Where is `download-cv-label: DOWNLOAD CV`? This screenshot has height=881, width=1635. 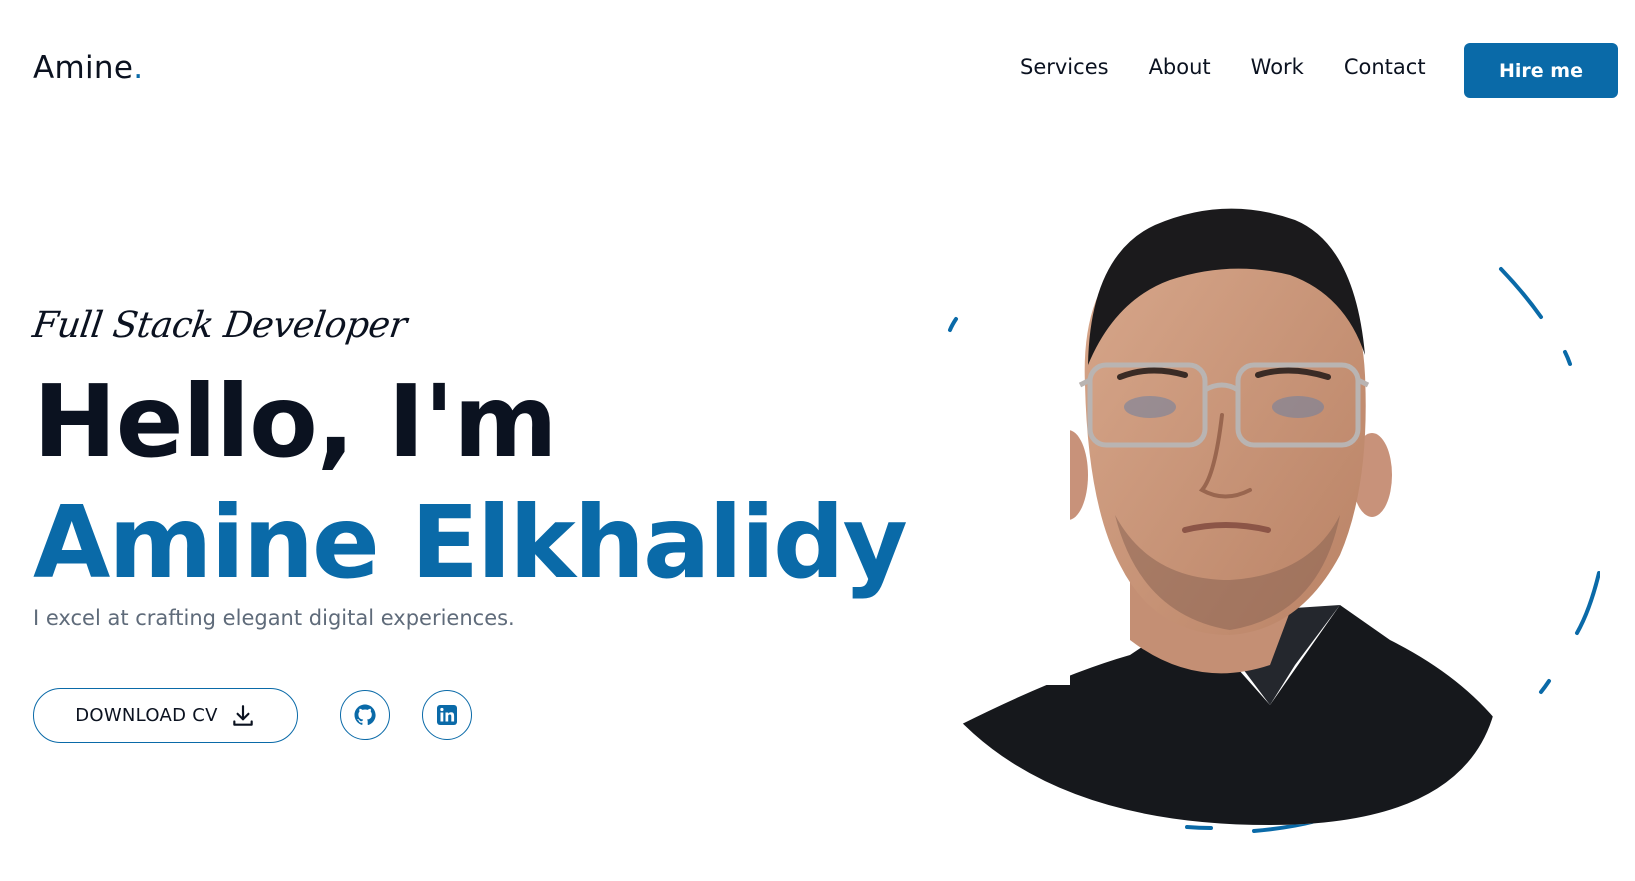
download-cv-label: DOWNLOAD CV is located at coordinates (146, 715).